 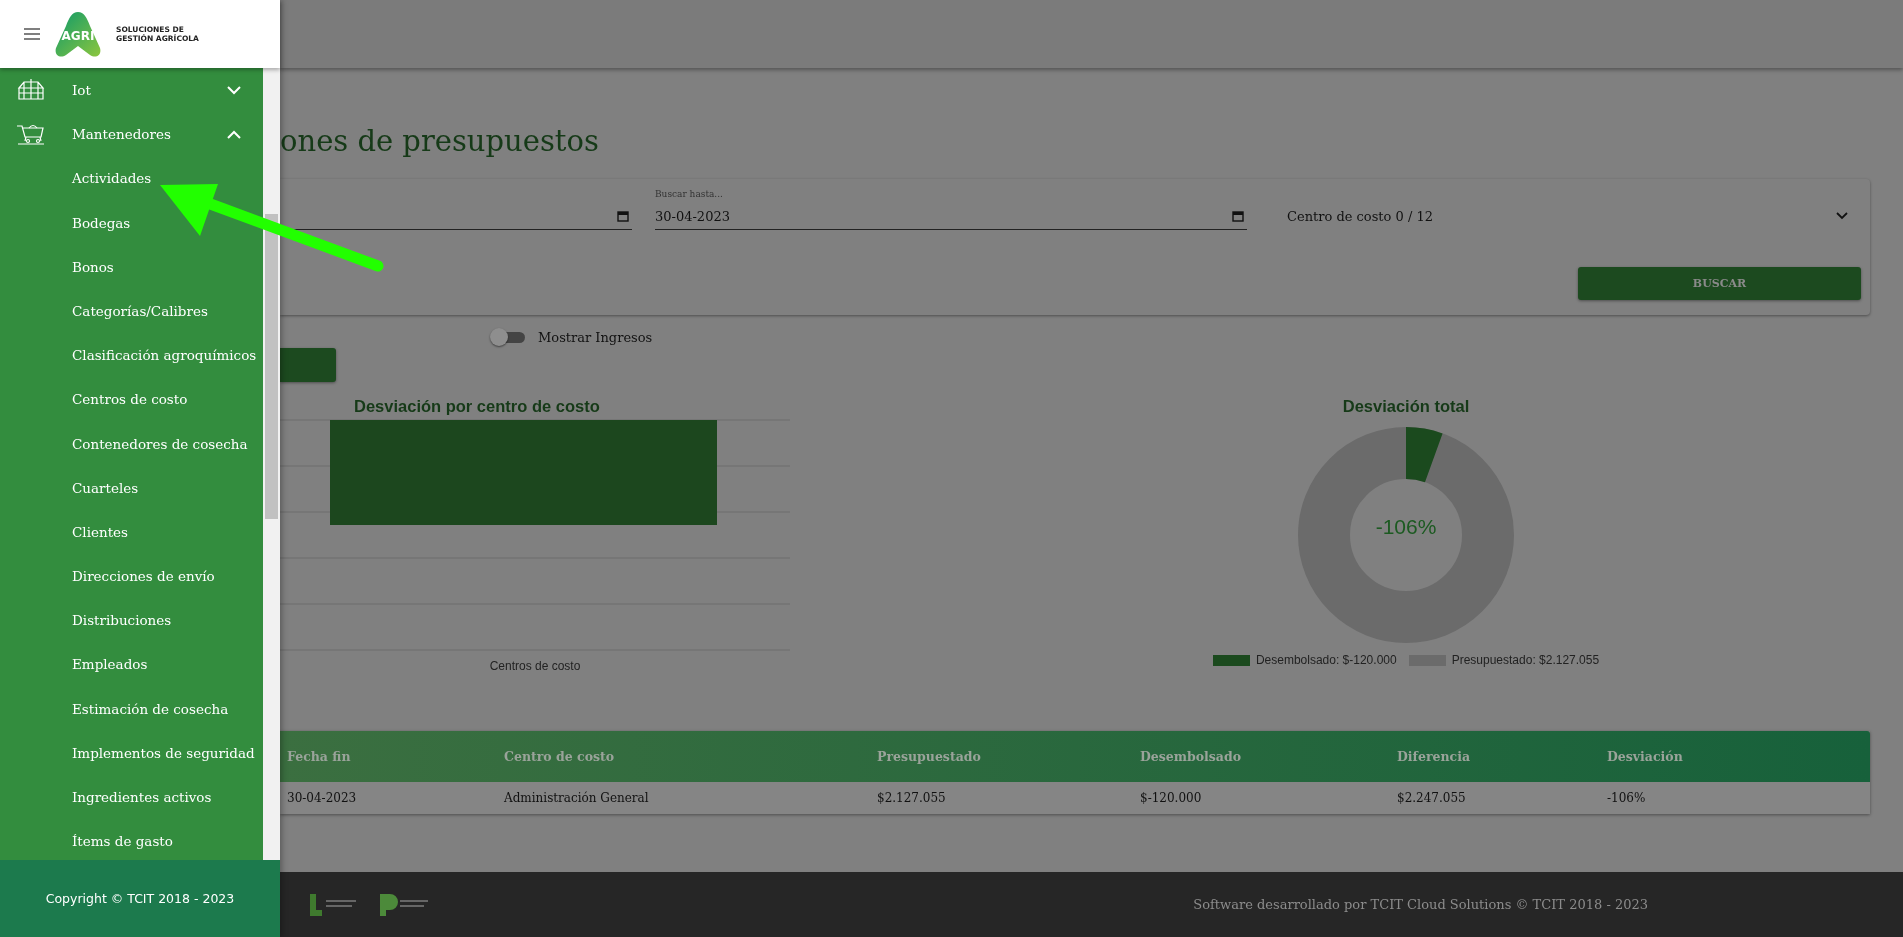 I want to click on toggle-switch, so click(x=507, y=337).